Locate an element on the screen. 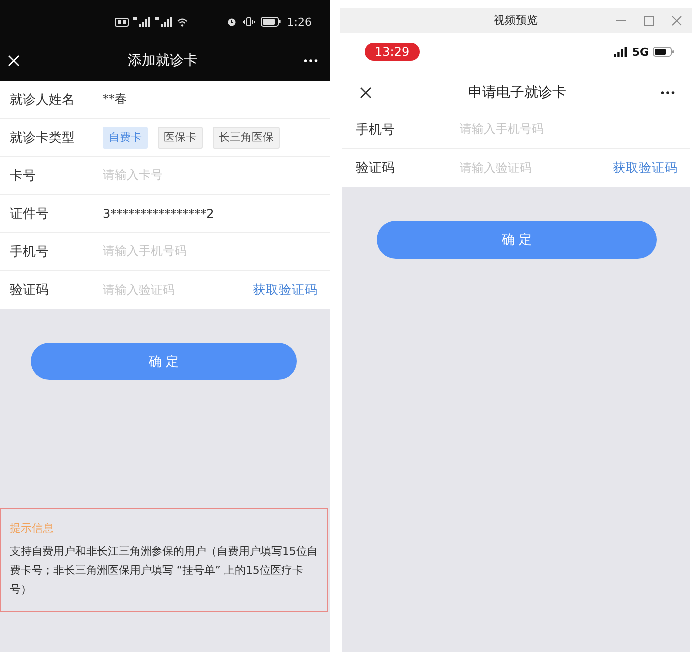 The image size is (697, 652). wifi-icon is located at coordinates (182, 22).